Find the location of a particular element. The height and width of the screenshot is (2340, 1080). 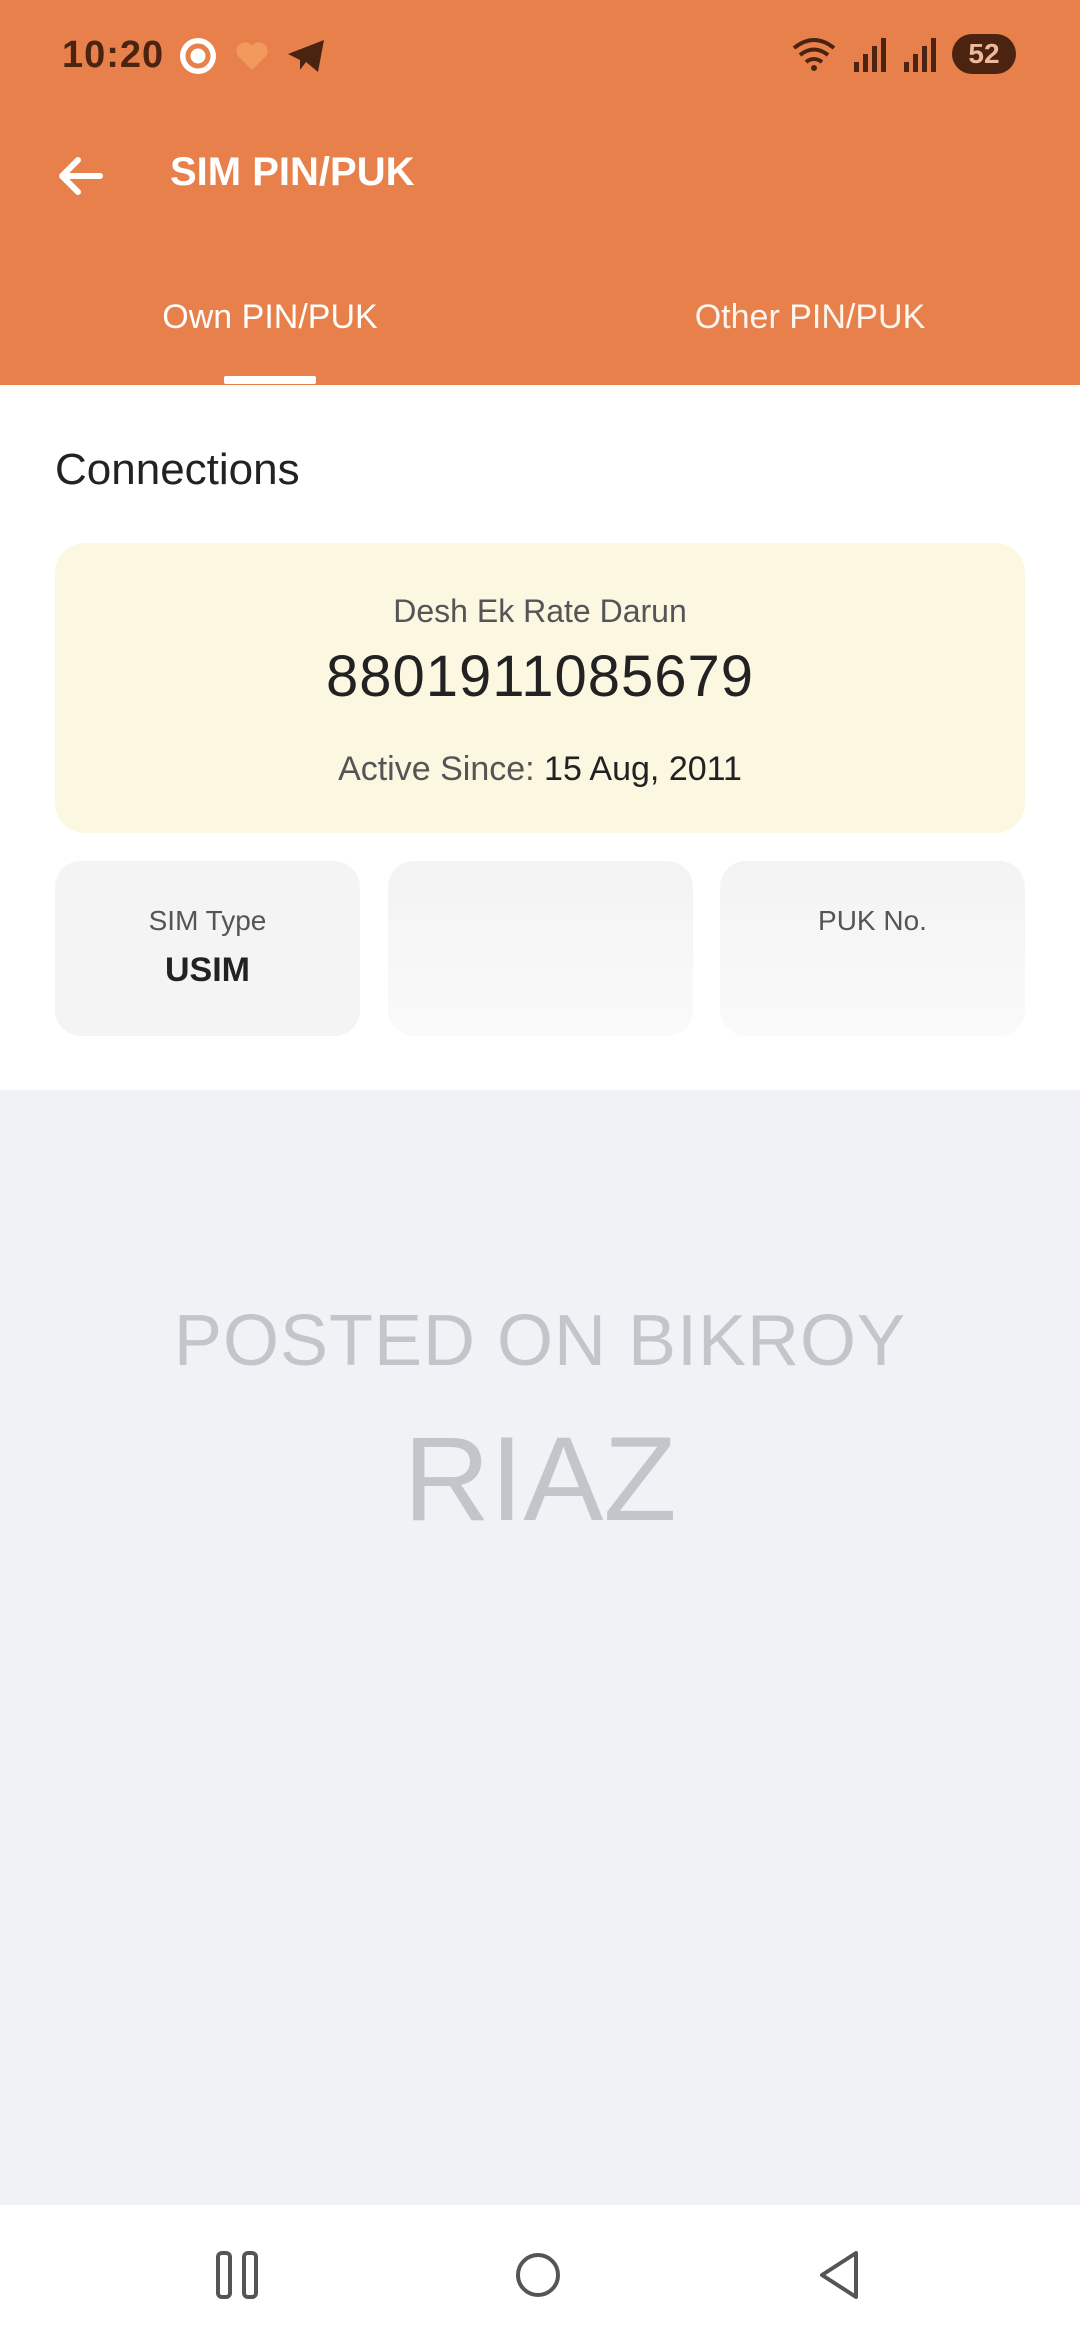

puk-card: PUK No. is located at coordinates (872, 948).